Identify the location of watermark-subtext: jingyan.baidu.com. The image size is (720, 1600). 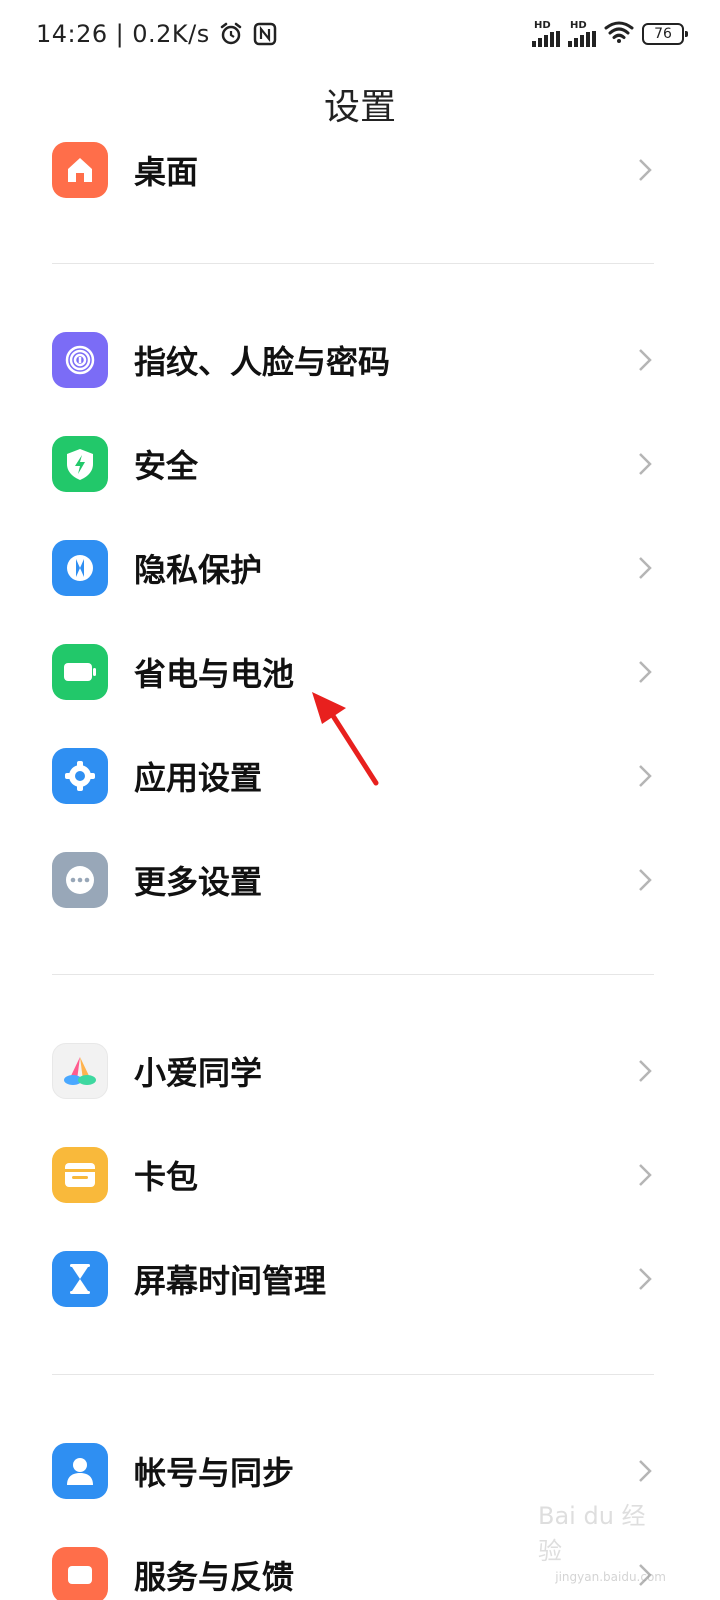
(610, 1577).